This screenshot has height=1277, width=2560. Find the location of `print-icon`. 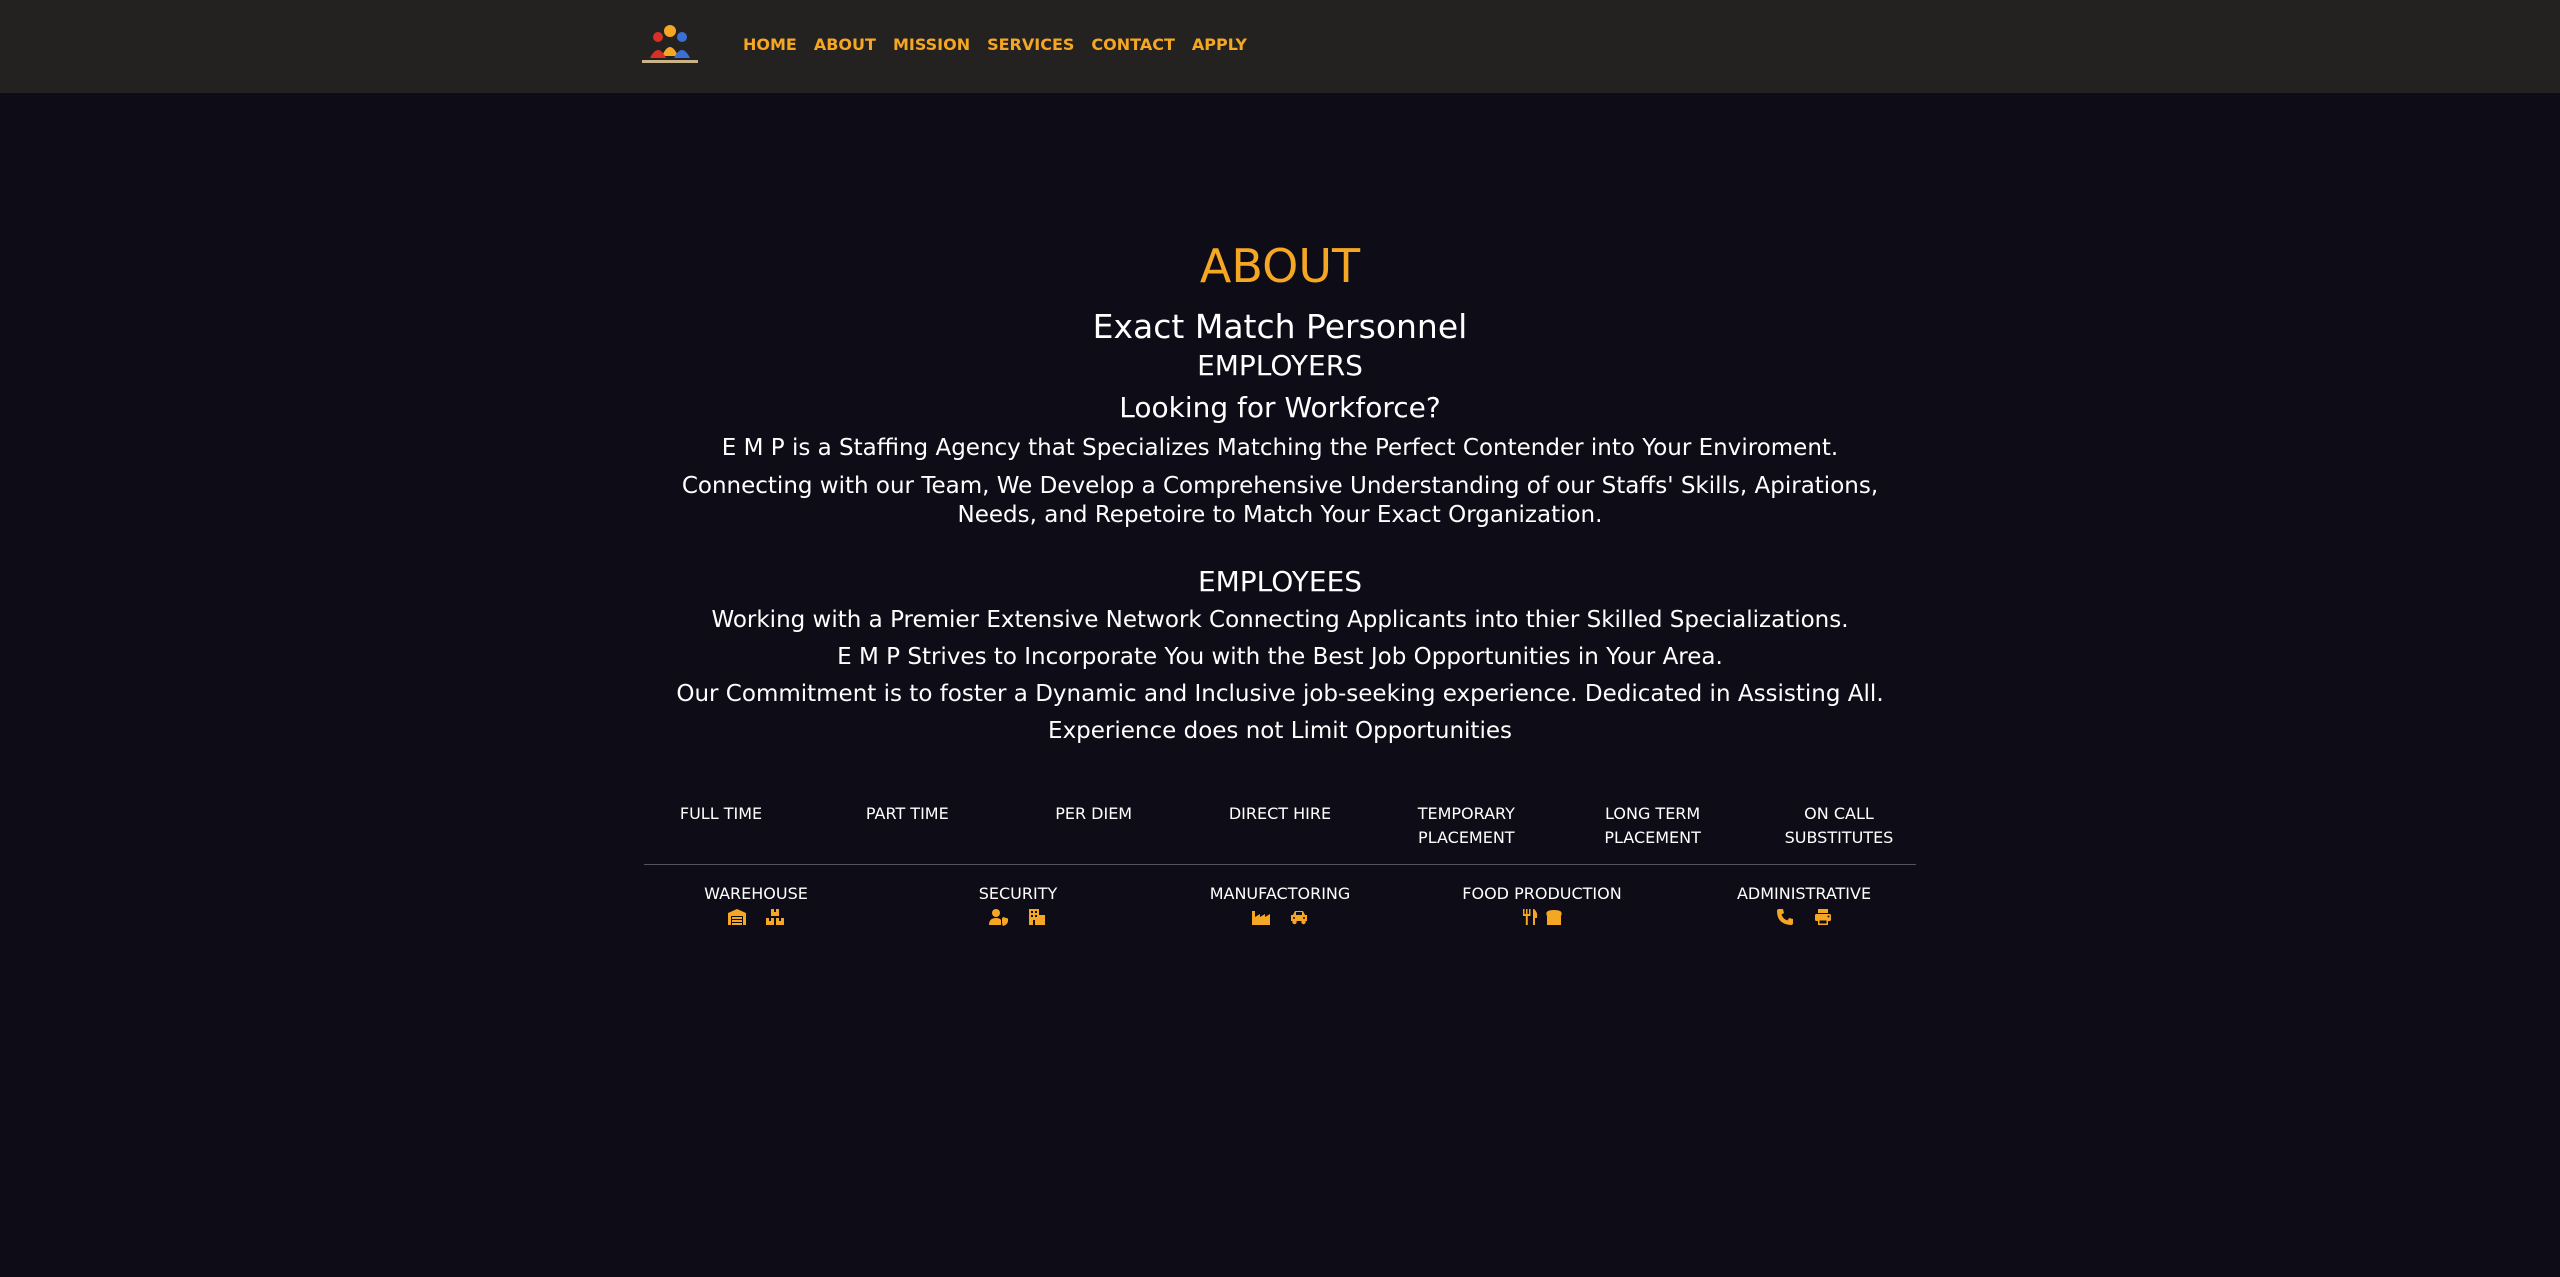

print-icon is located at coordinates (1823, 917).